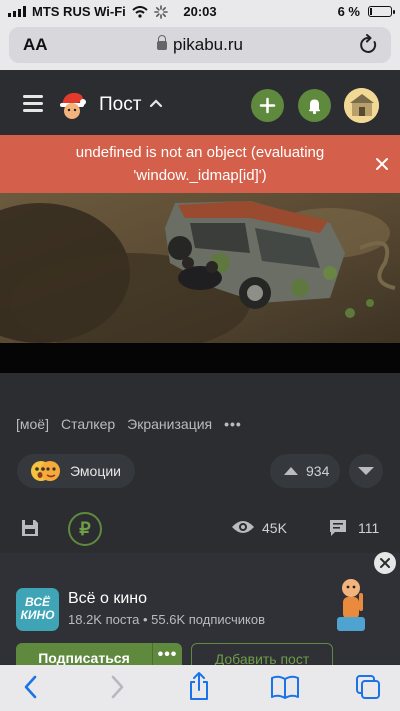  I want to click on emotions-button: Эмоции, so click(76, 471).